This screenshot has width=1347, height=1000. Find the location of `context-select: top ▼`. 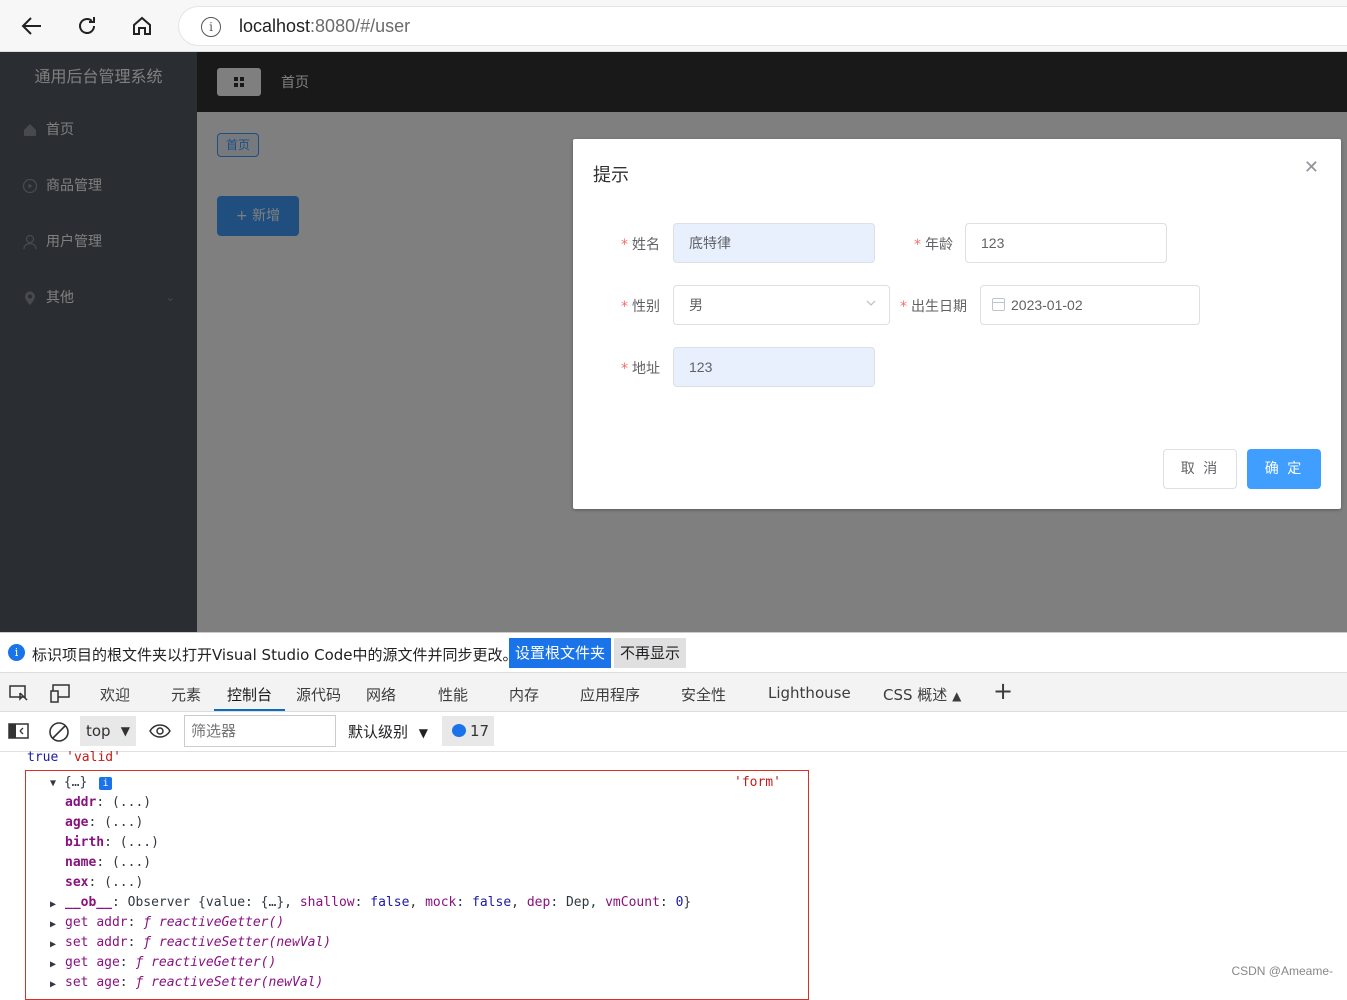

context-select: top ▼ is located at coordinates (108, 731).